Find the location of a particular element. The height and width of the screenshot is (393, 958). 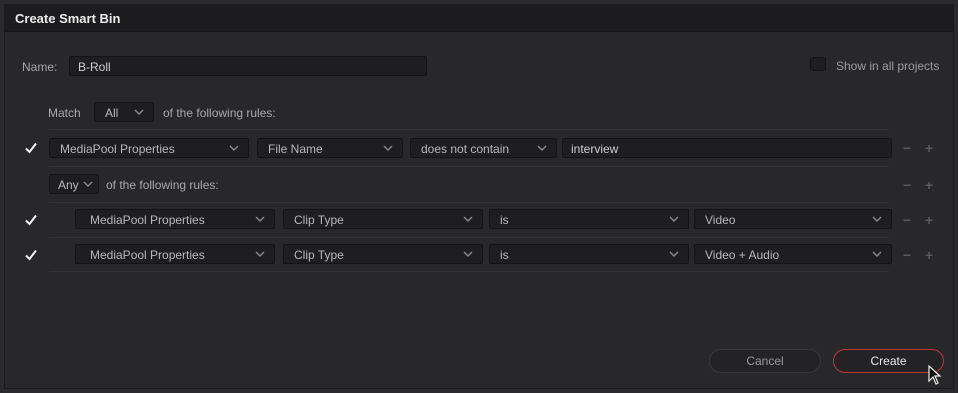

rule3-remove-button: − is located at coordinates (907, 255).